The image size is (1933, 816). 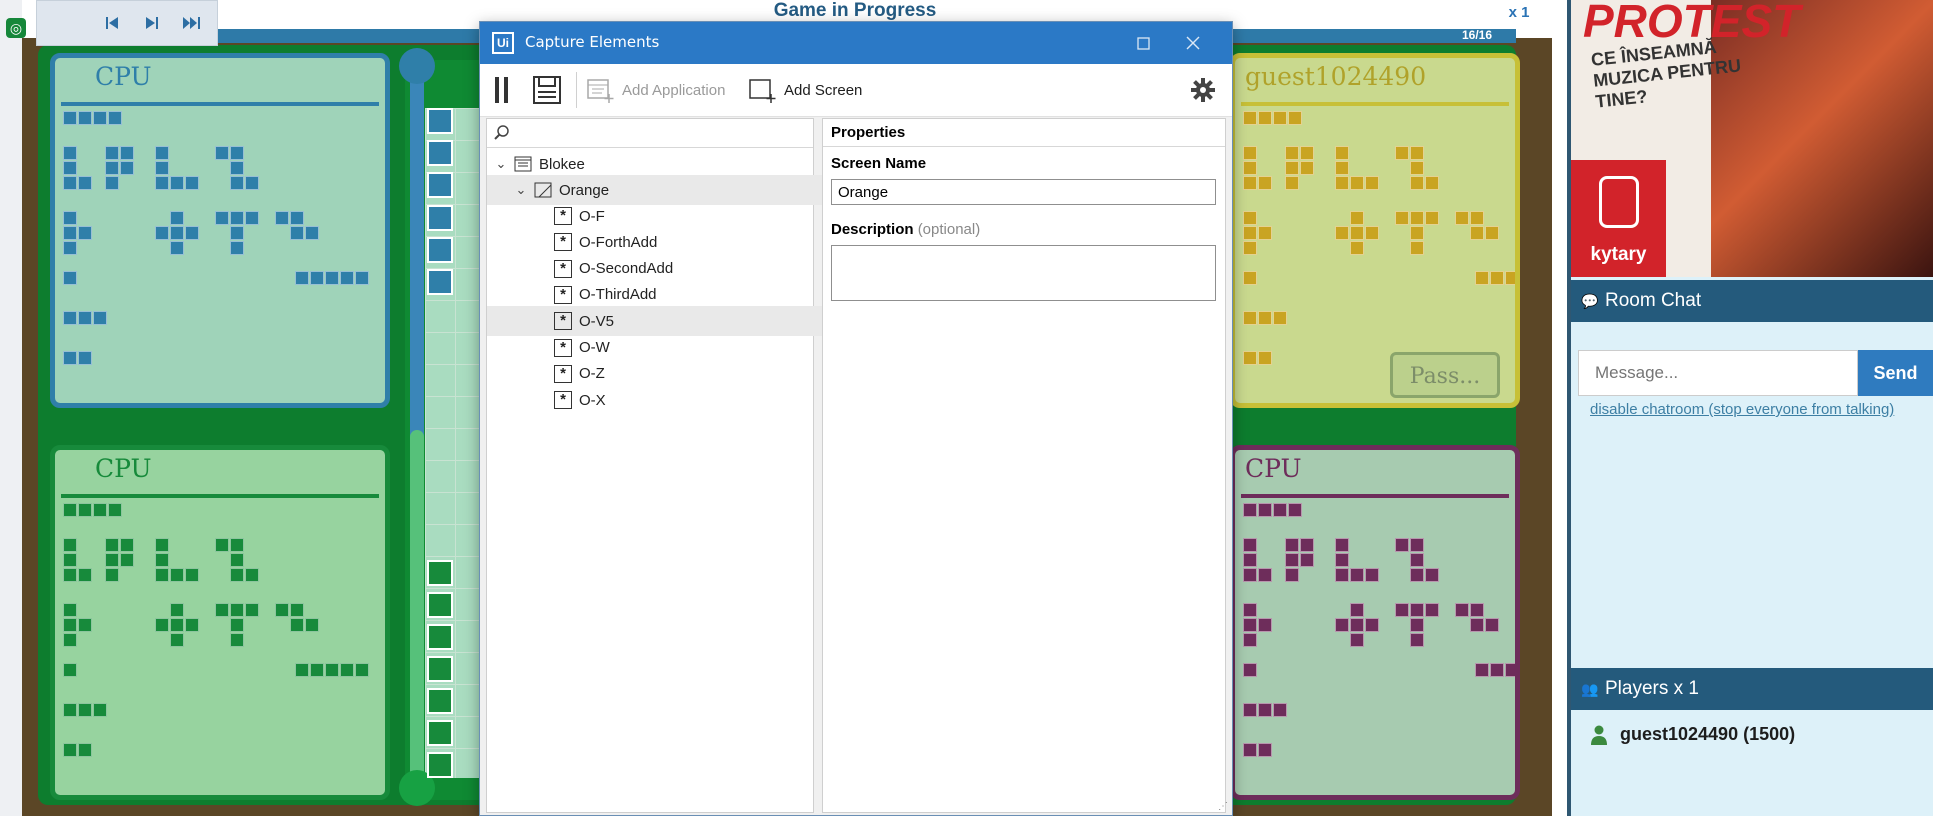 I want to click on save-button, so click(x=547, y=90).